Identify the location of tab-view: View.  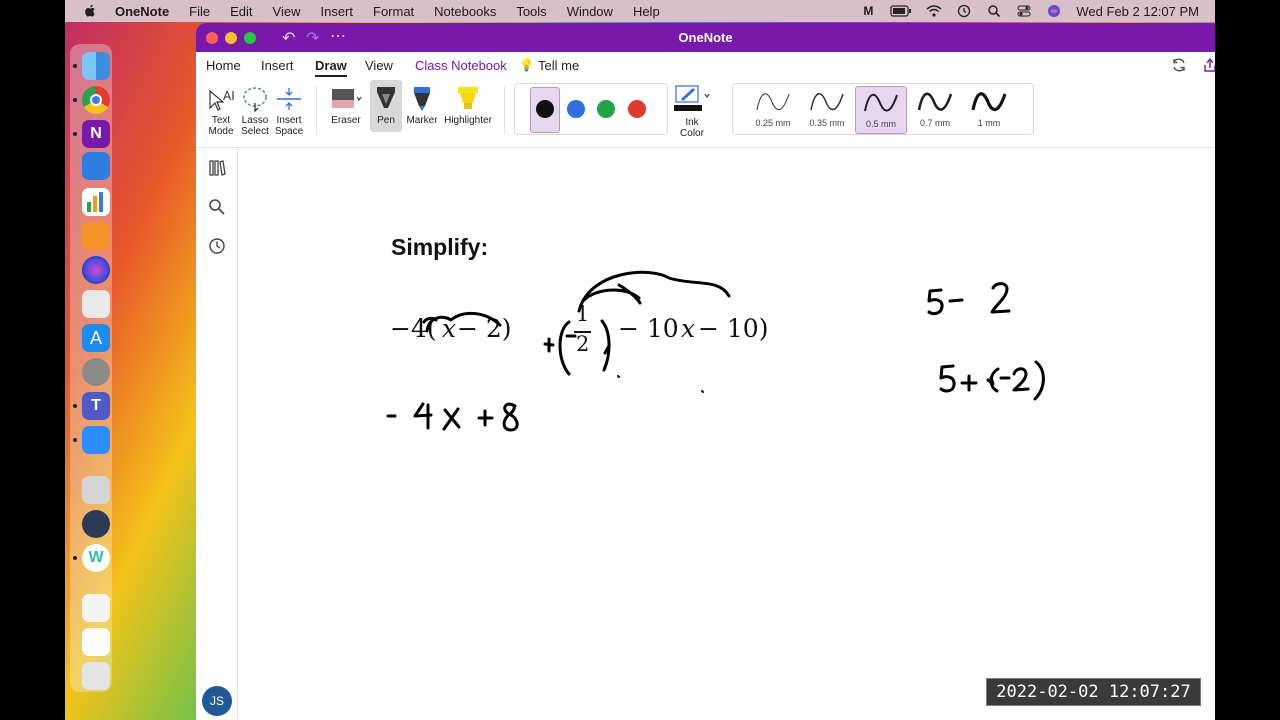
(379, 65).